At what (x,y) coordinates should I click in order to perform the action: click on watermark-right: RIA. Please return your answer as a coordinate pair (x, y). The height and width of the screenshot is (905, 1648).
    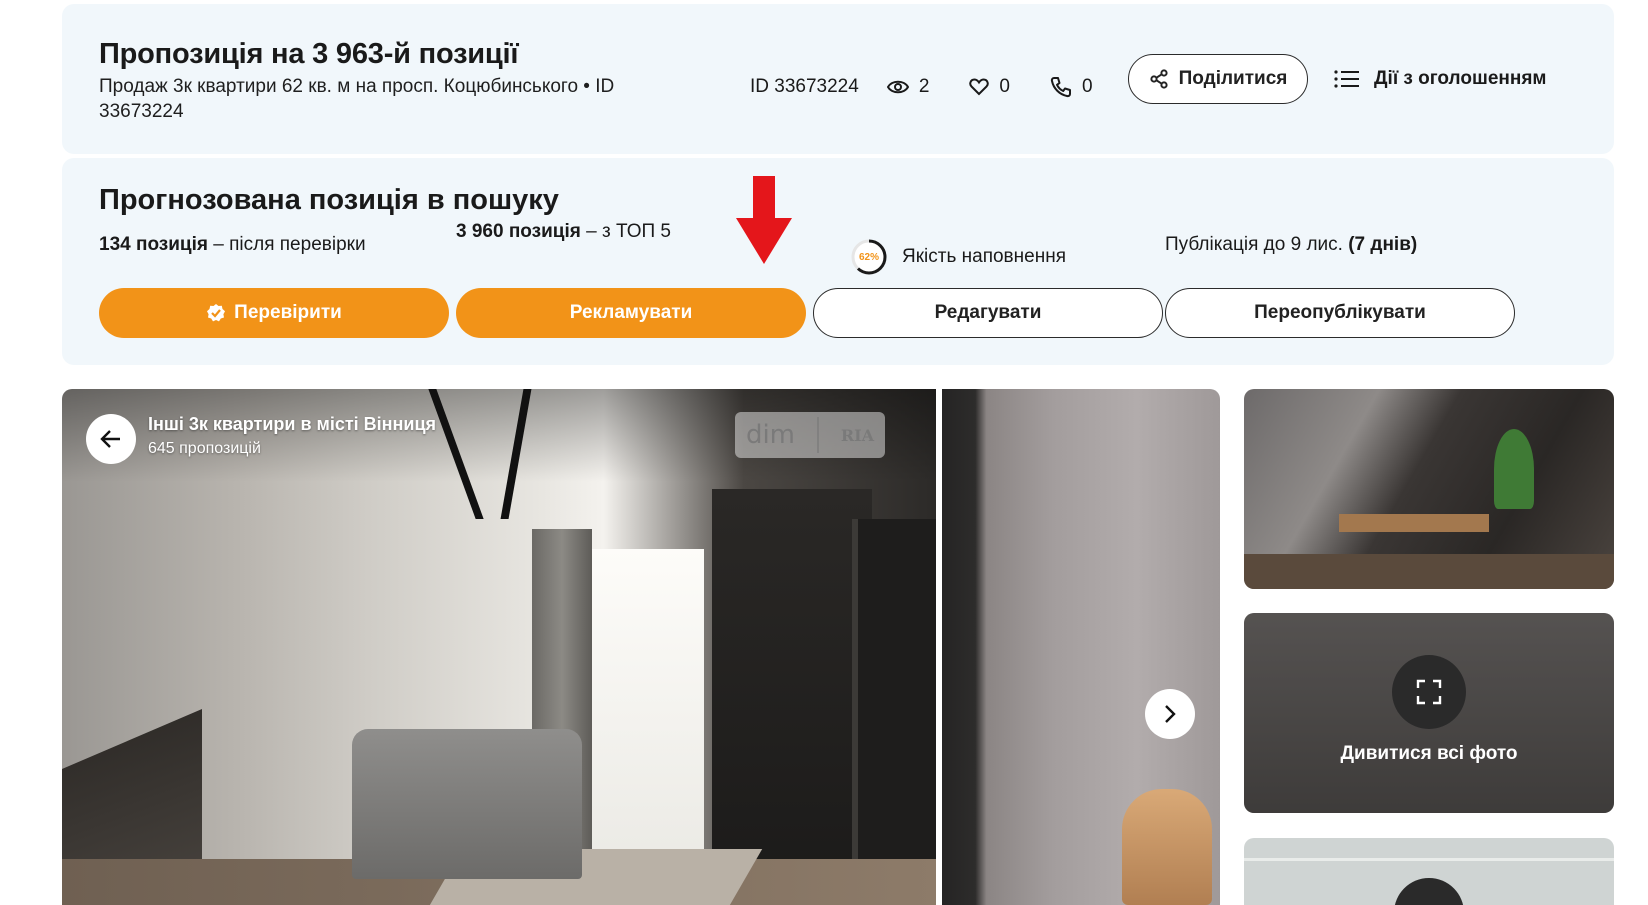
    Looking at the image, I should click on (857, 435).